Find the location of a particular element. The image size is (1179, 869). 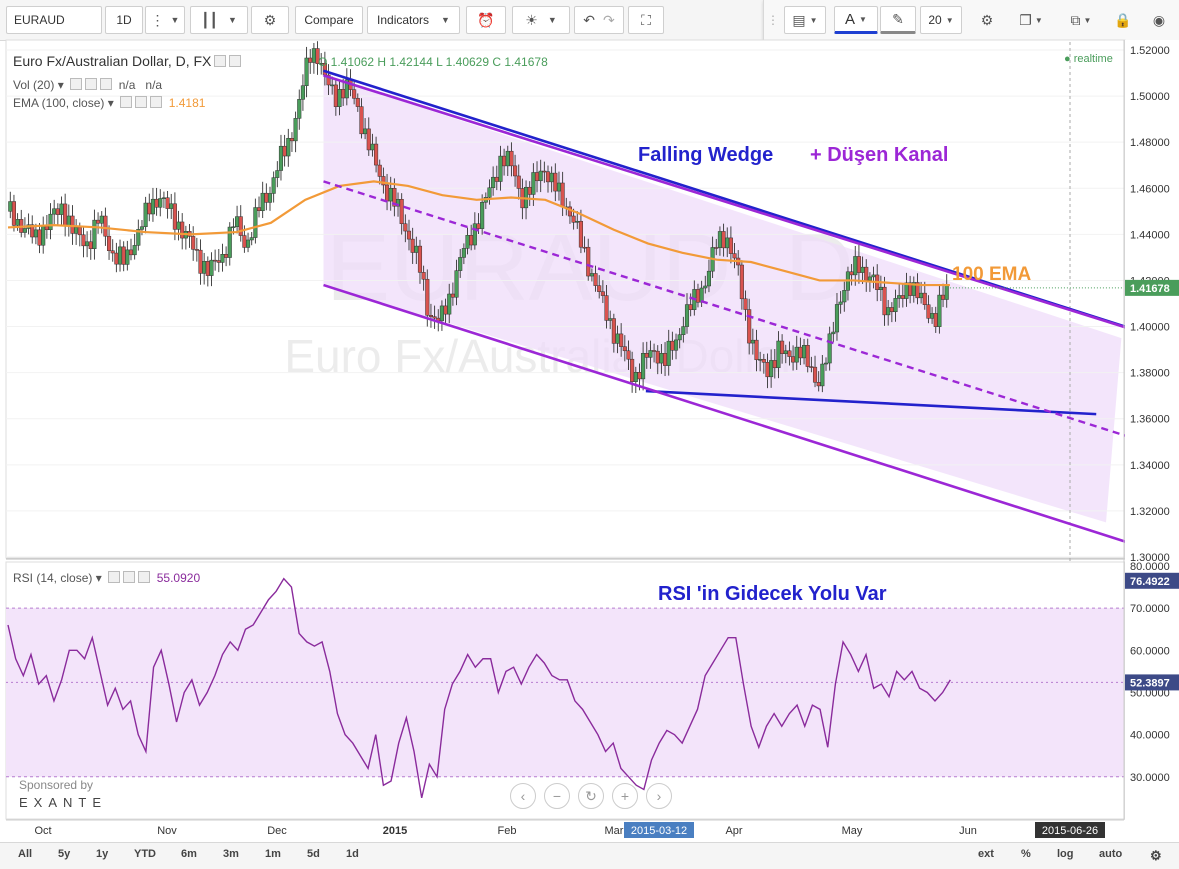

annotation-dusen-kanal: + Düşen Kanal is located at coordinates (879, 155).